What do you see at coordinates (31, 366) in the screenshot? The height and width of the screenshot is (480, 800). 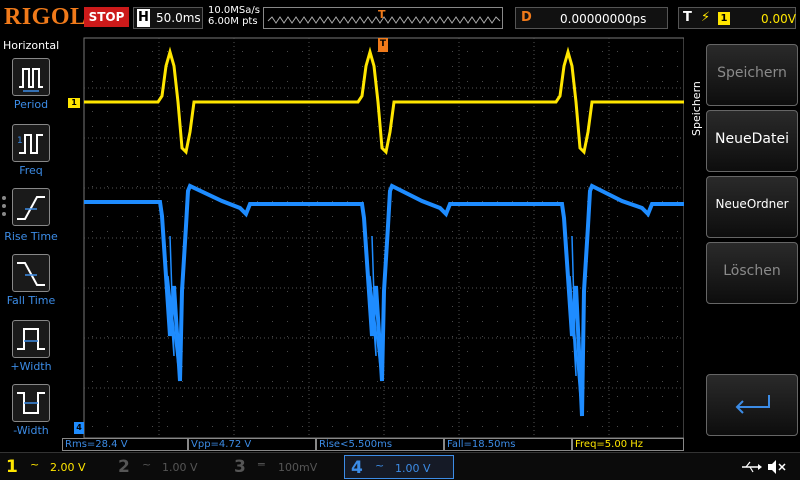 I see `pos-width-label: +Width` at bounding box center [31, 366].